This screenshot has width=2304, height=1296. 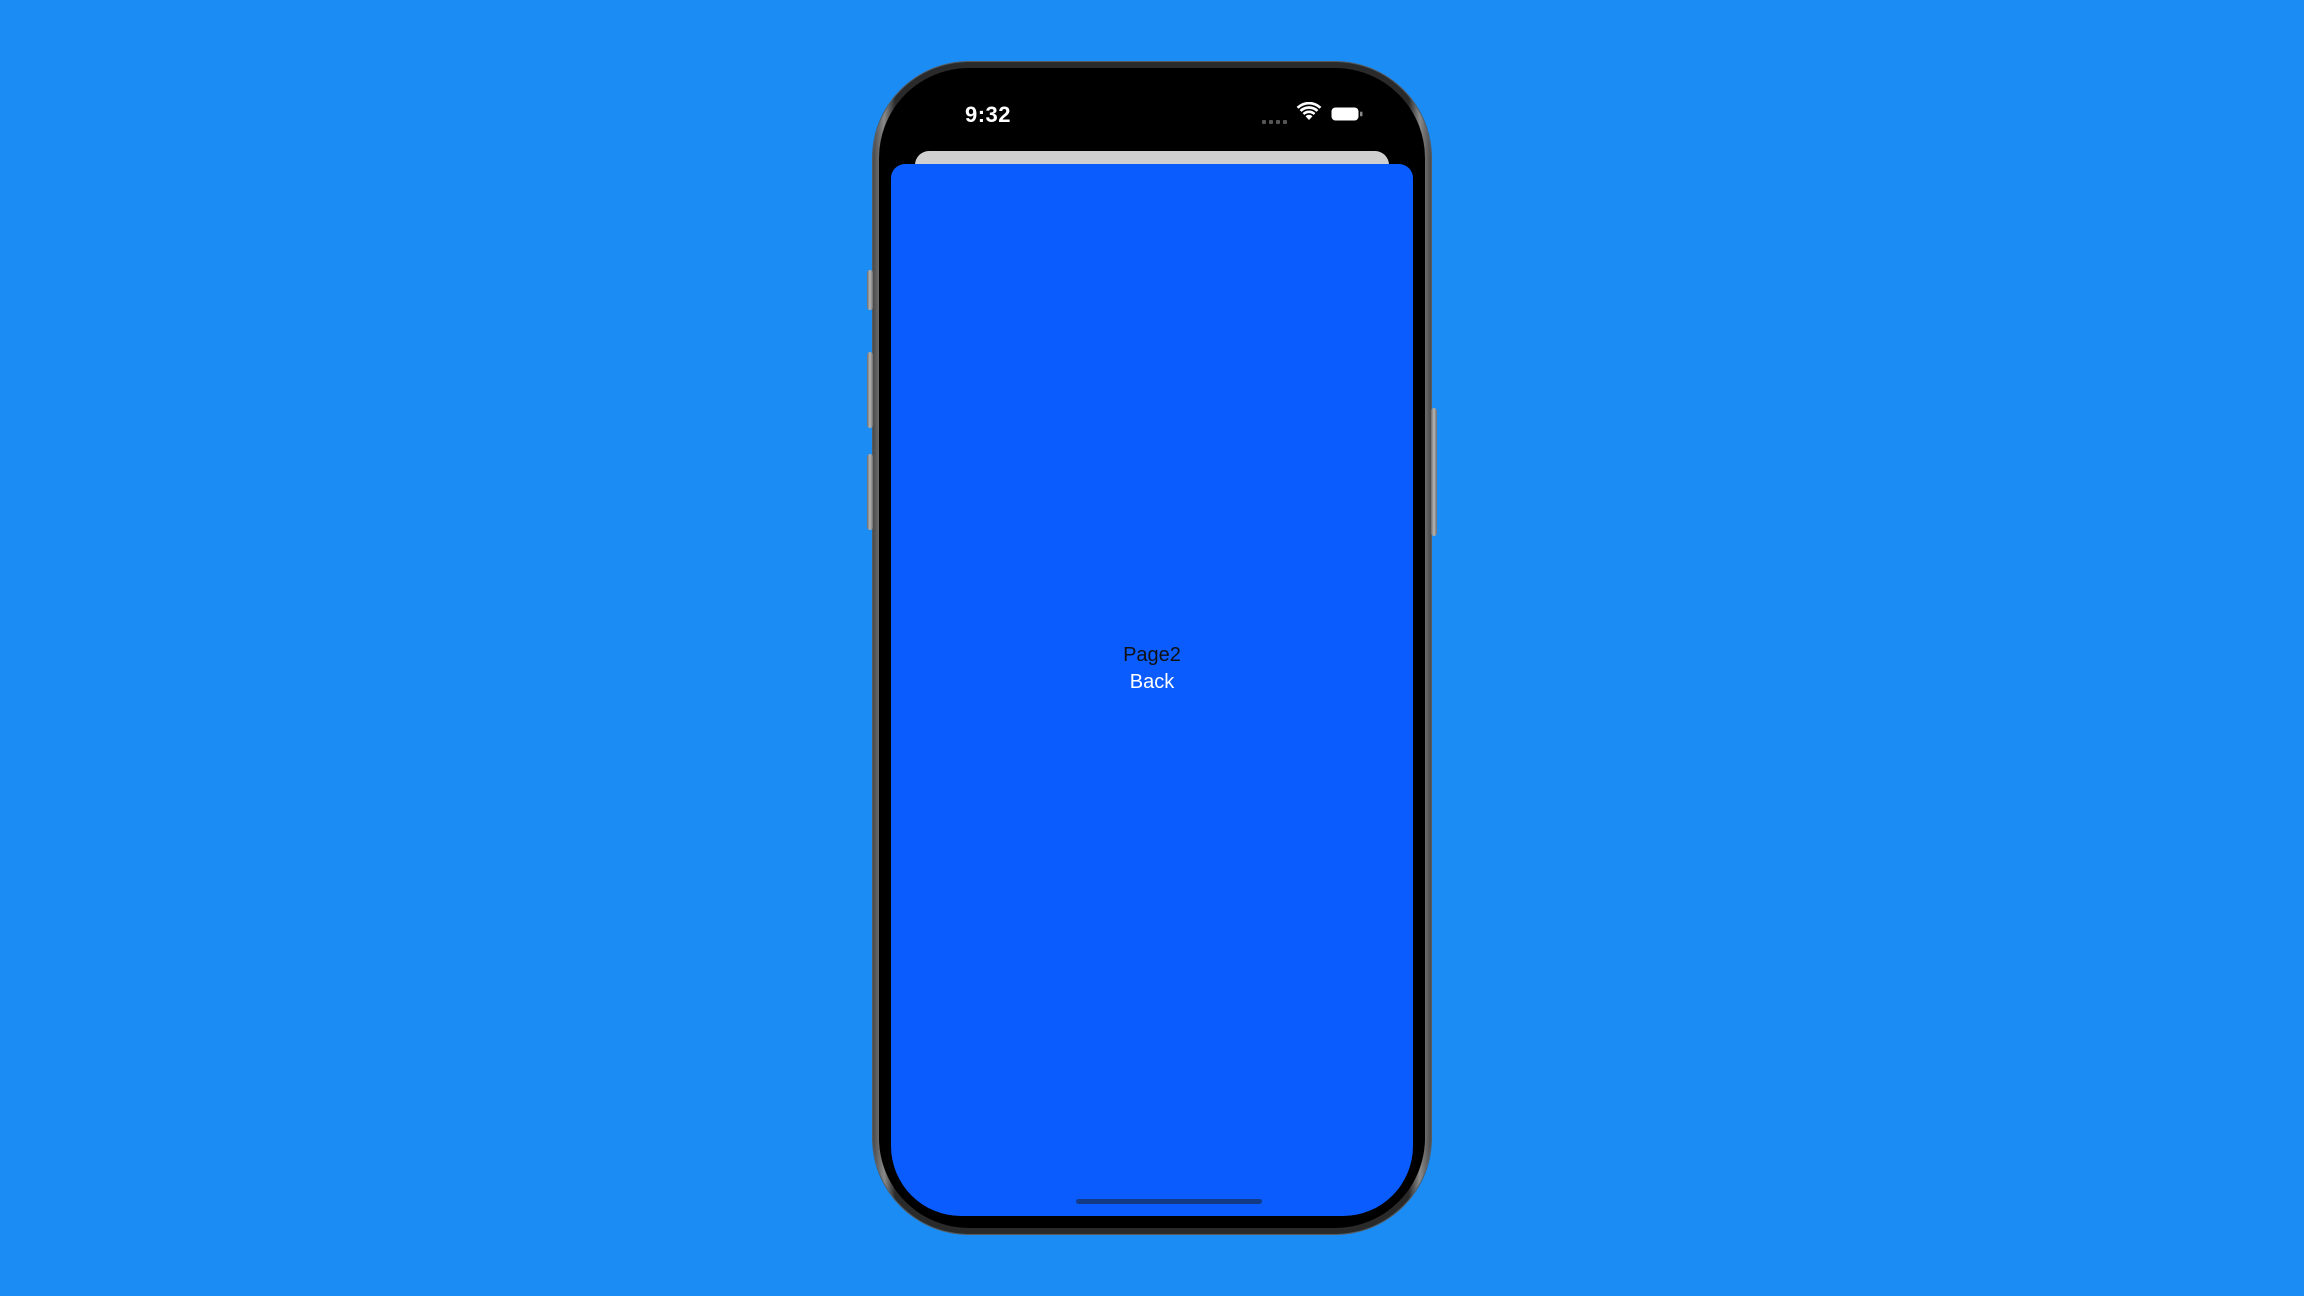 What do you see at coordinates (1152, 682) in the screenshot?
I see `back-button: Back` at bounding box center [1152, 682].